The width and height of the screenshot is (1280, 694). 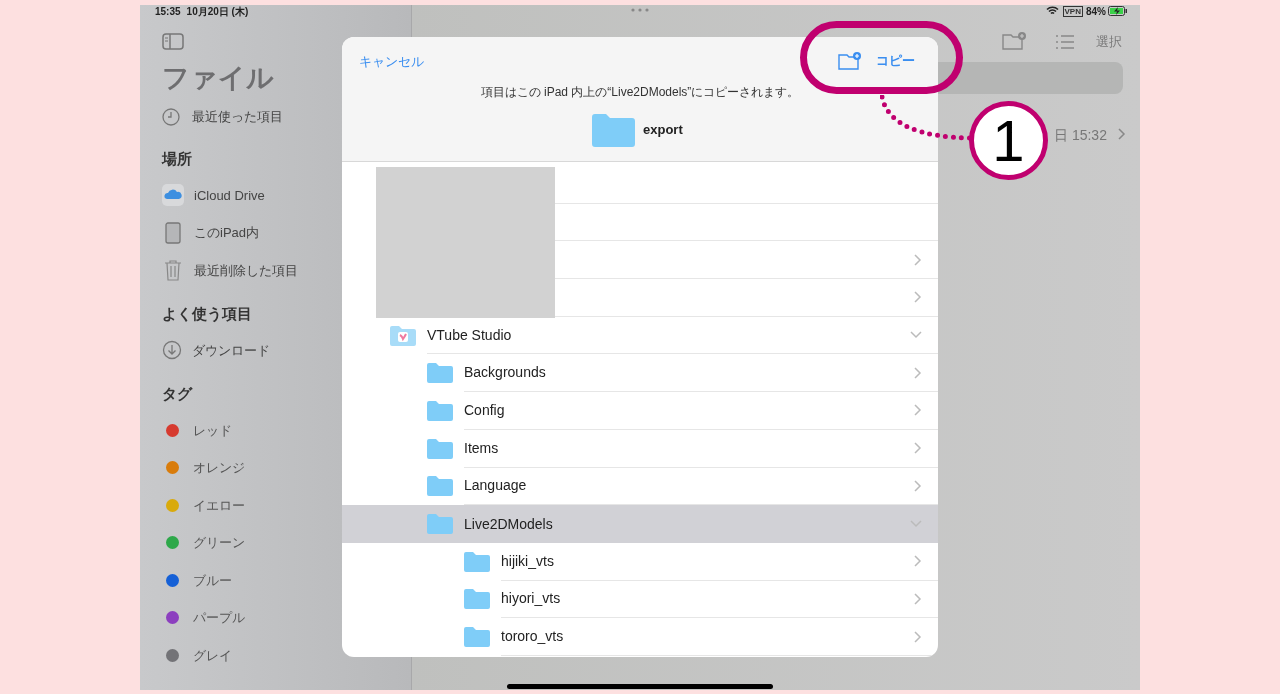 I want to click on battery-percent: 84%, so click(x=1096, y=12).